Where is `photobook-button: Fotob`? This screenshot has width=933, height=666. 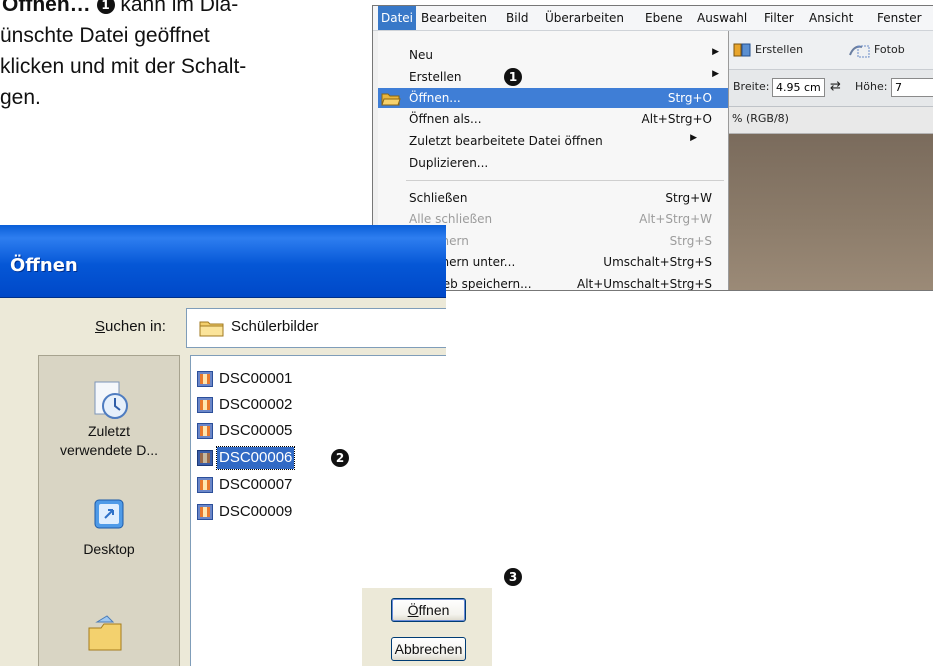
photobook-button: Fotob is located at coordinates (889, 49).